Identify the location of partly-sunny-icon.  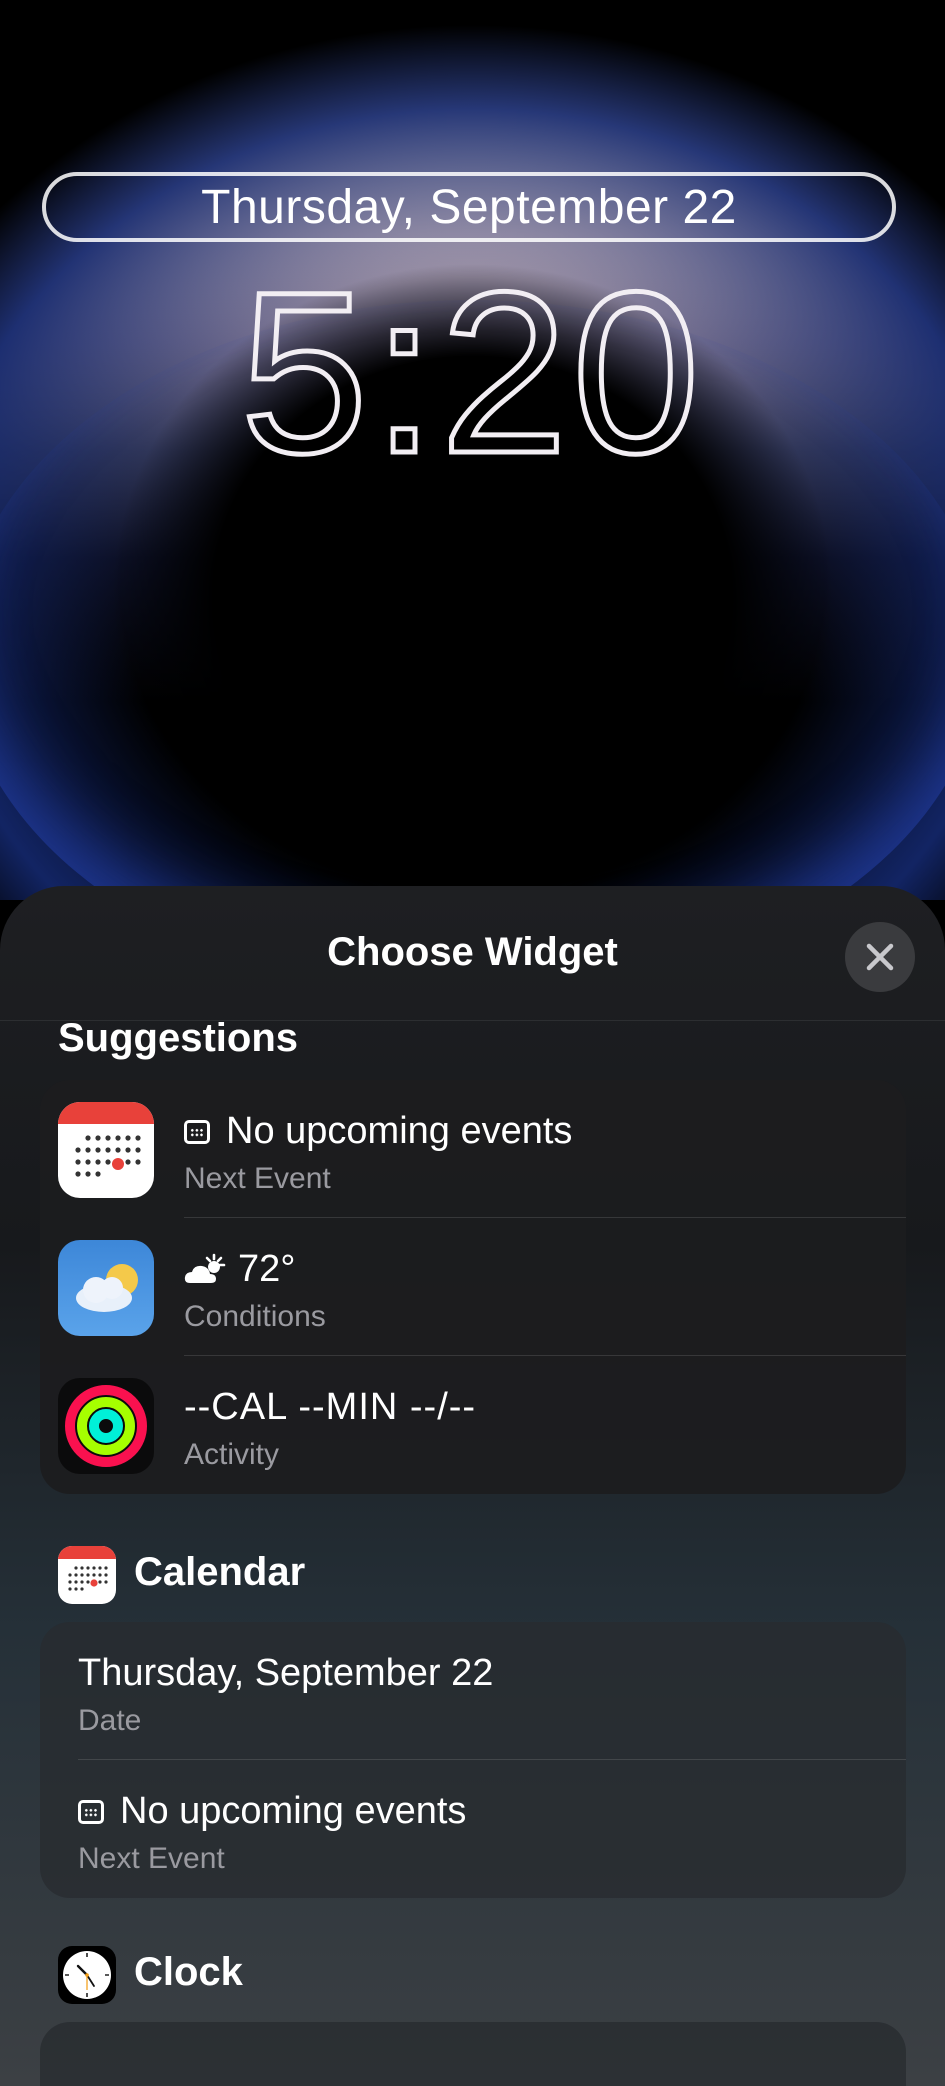
(205, 1268).